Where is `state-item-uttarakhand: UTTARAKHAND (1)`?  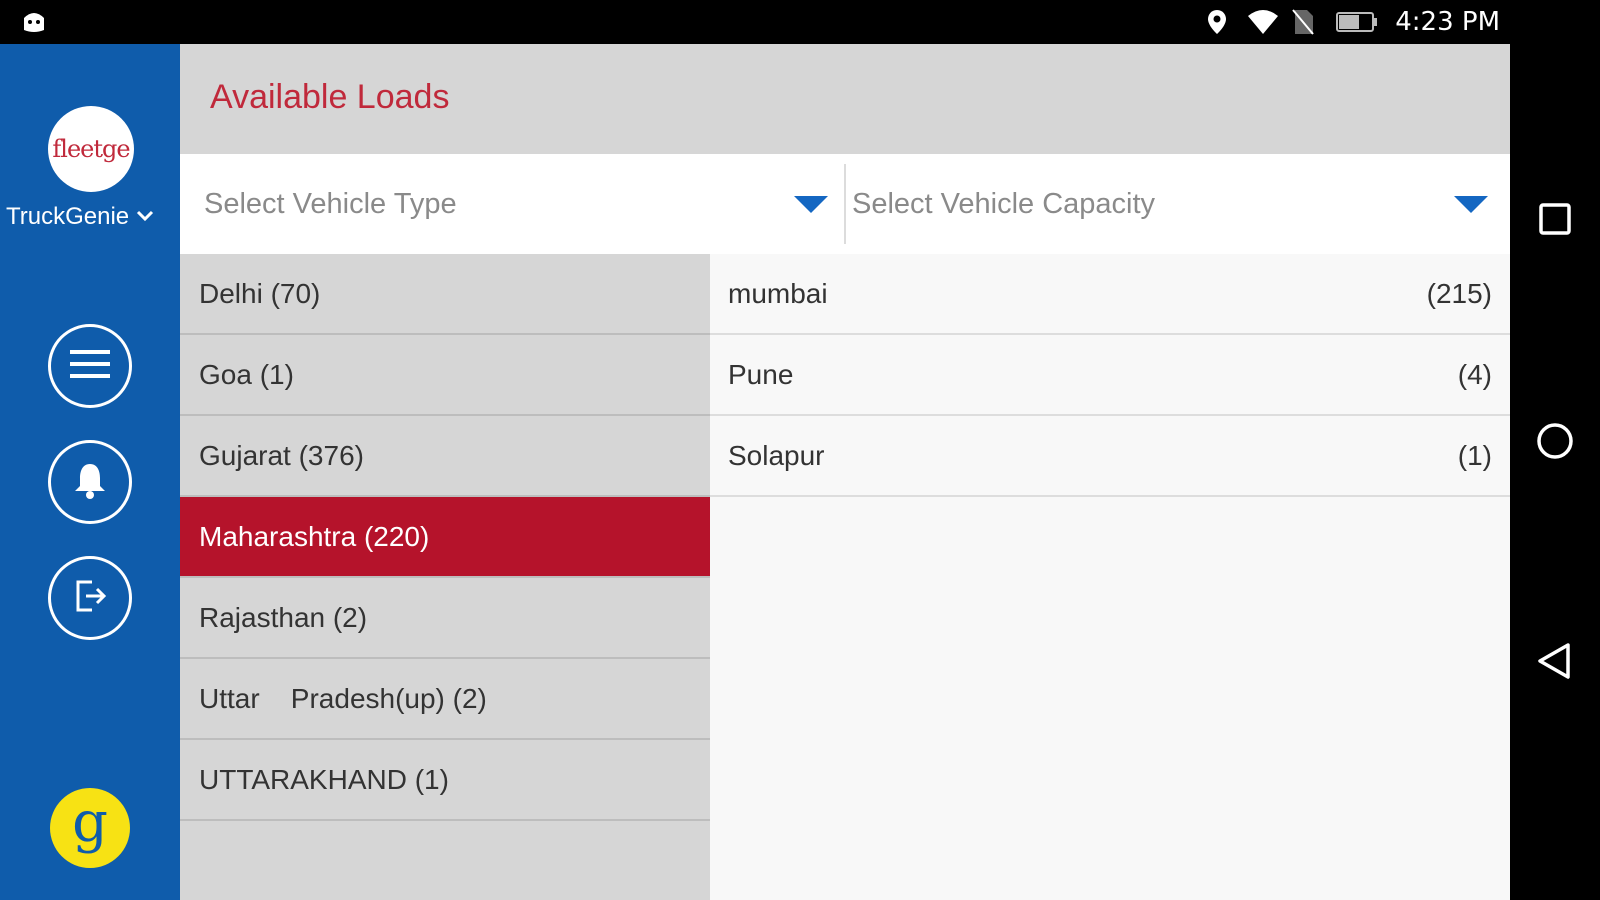
state-item-uttarakhand: UTTARAKHAND (1) is located at coordinates (445, 780).